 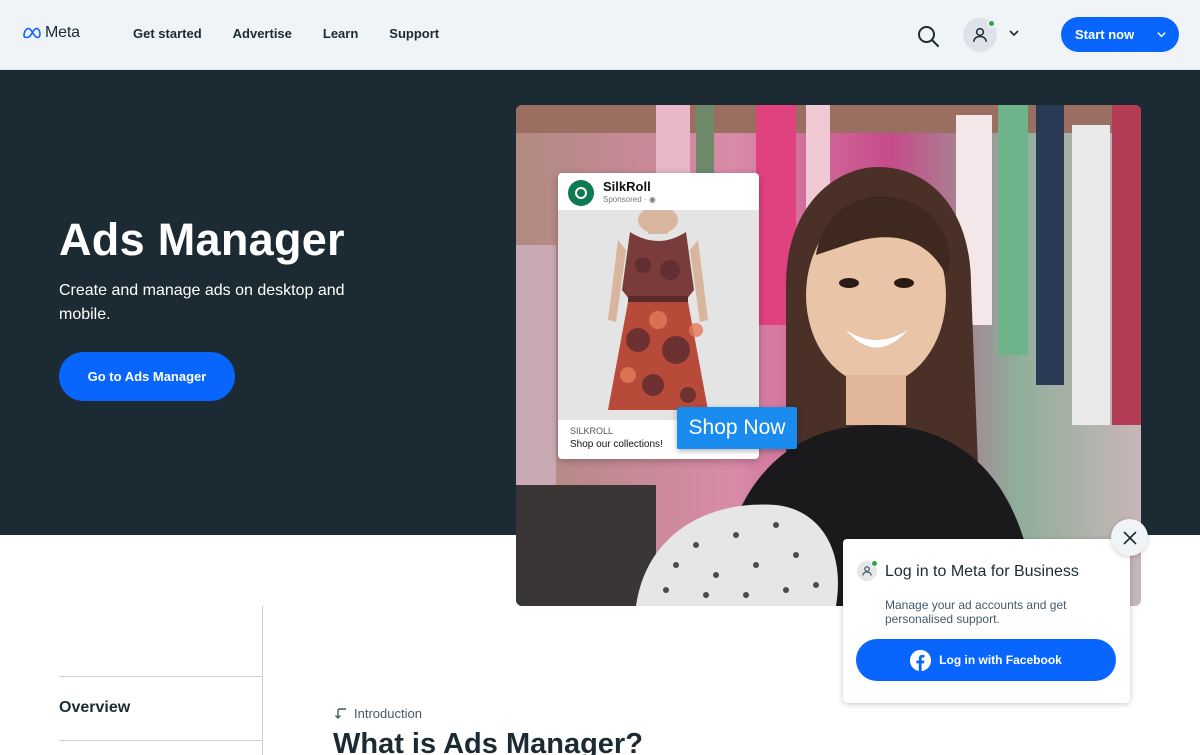 What do you see at coordinates (167, 33) in the screenshot?
I see `nav-get-started: Get started` at bounding box center [167, 33].